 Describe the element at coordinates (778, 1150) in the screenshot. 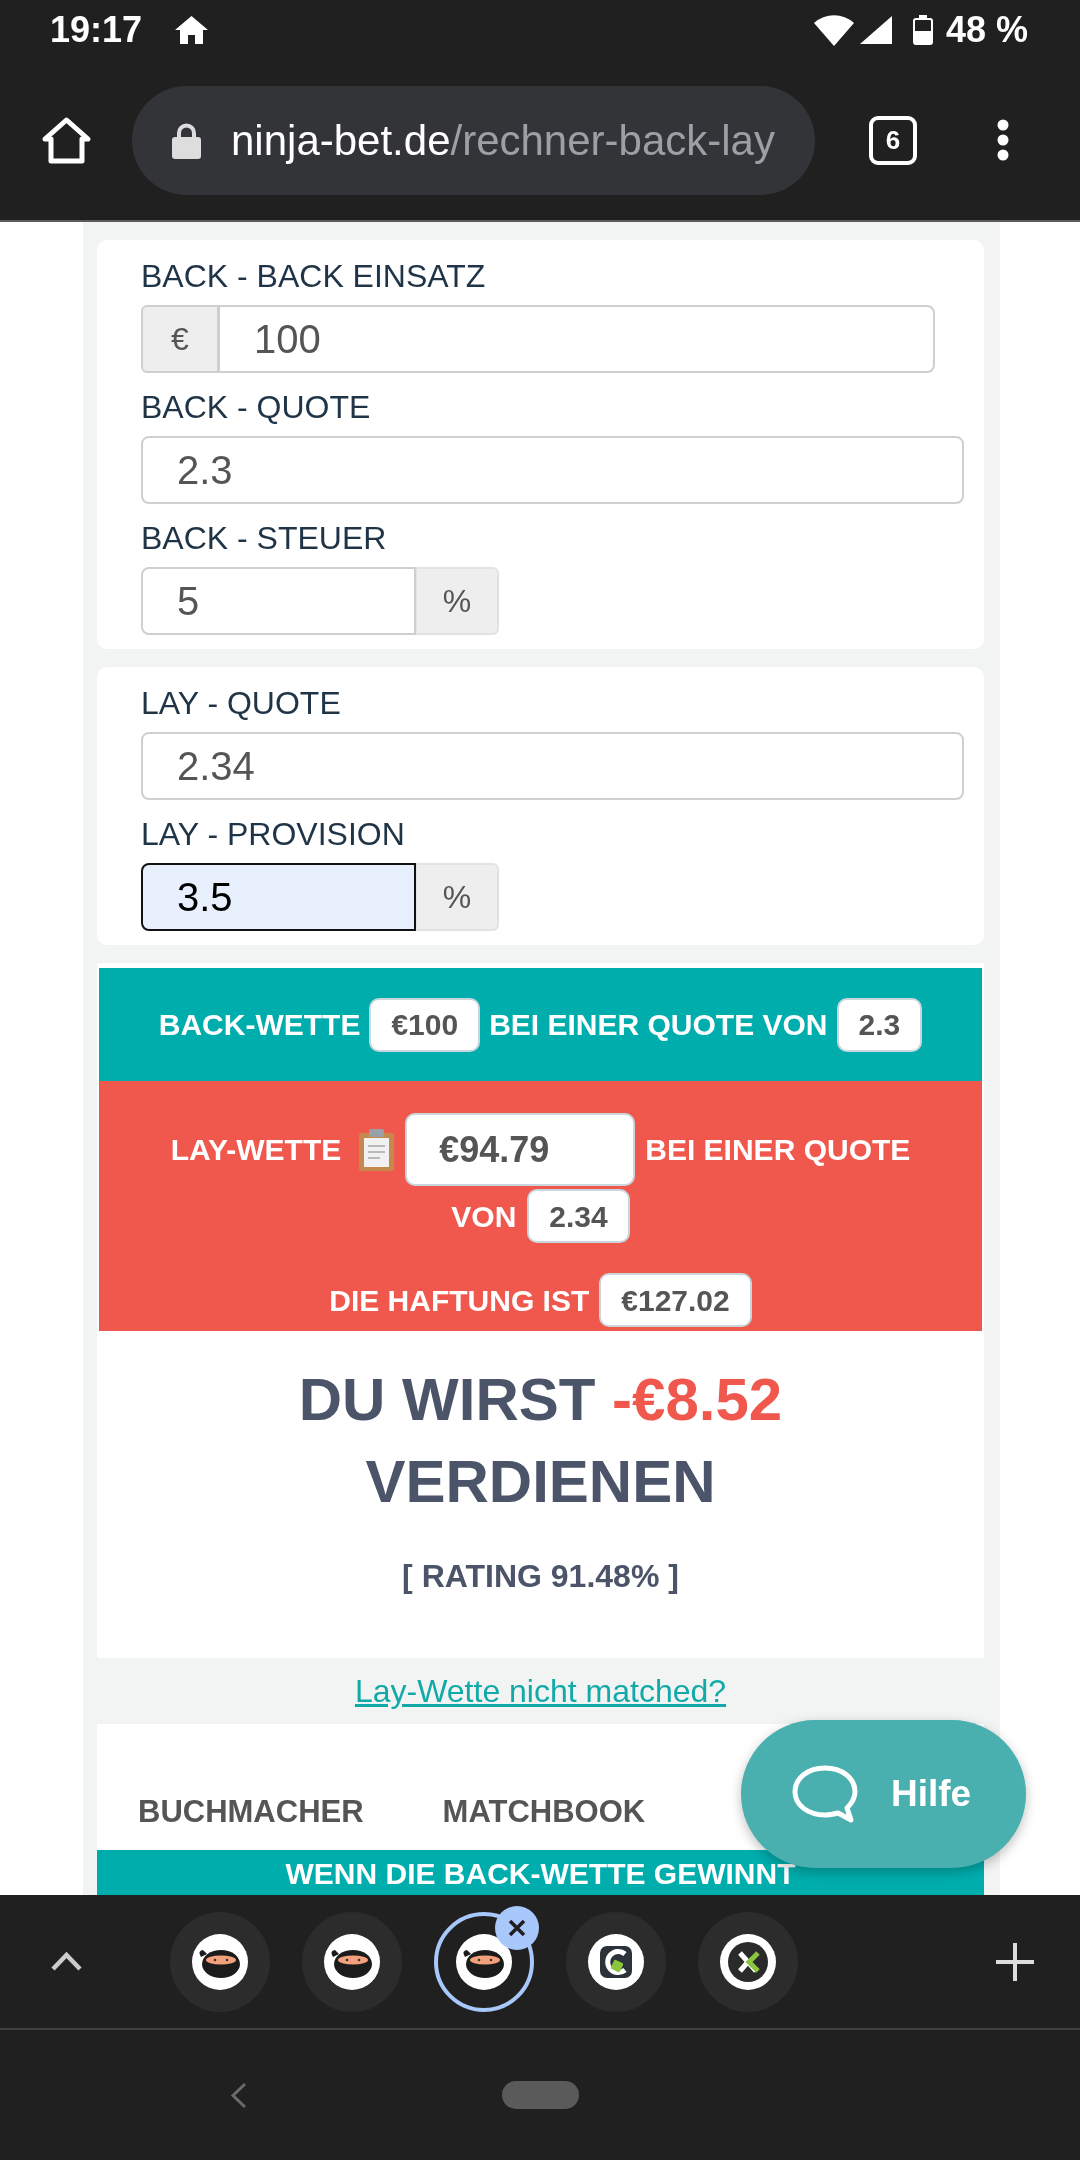

I see `odds-text: BEI EINER QUOTE` at that location.